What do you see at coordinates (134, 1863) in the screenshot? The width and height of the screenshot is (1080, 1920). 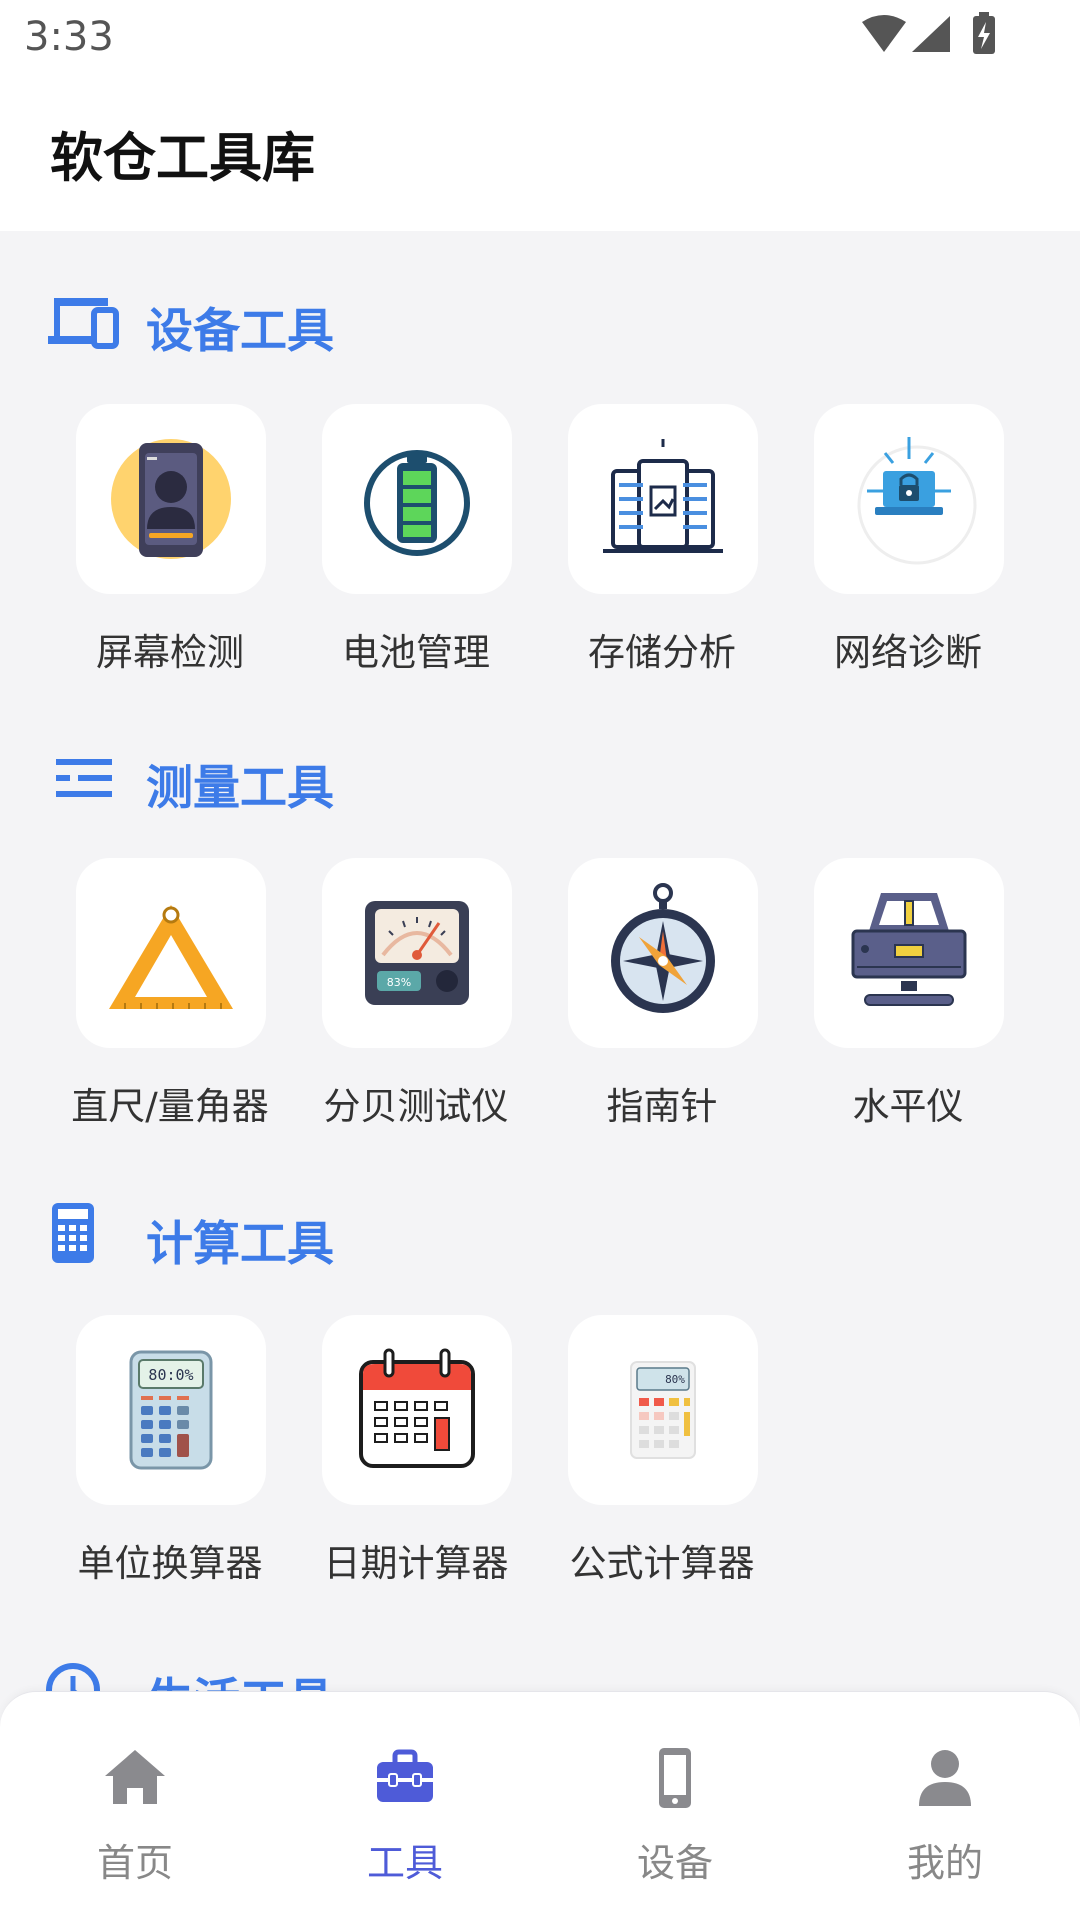 I see `nav-label: 首页` at bounding box center [134, 1863].